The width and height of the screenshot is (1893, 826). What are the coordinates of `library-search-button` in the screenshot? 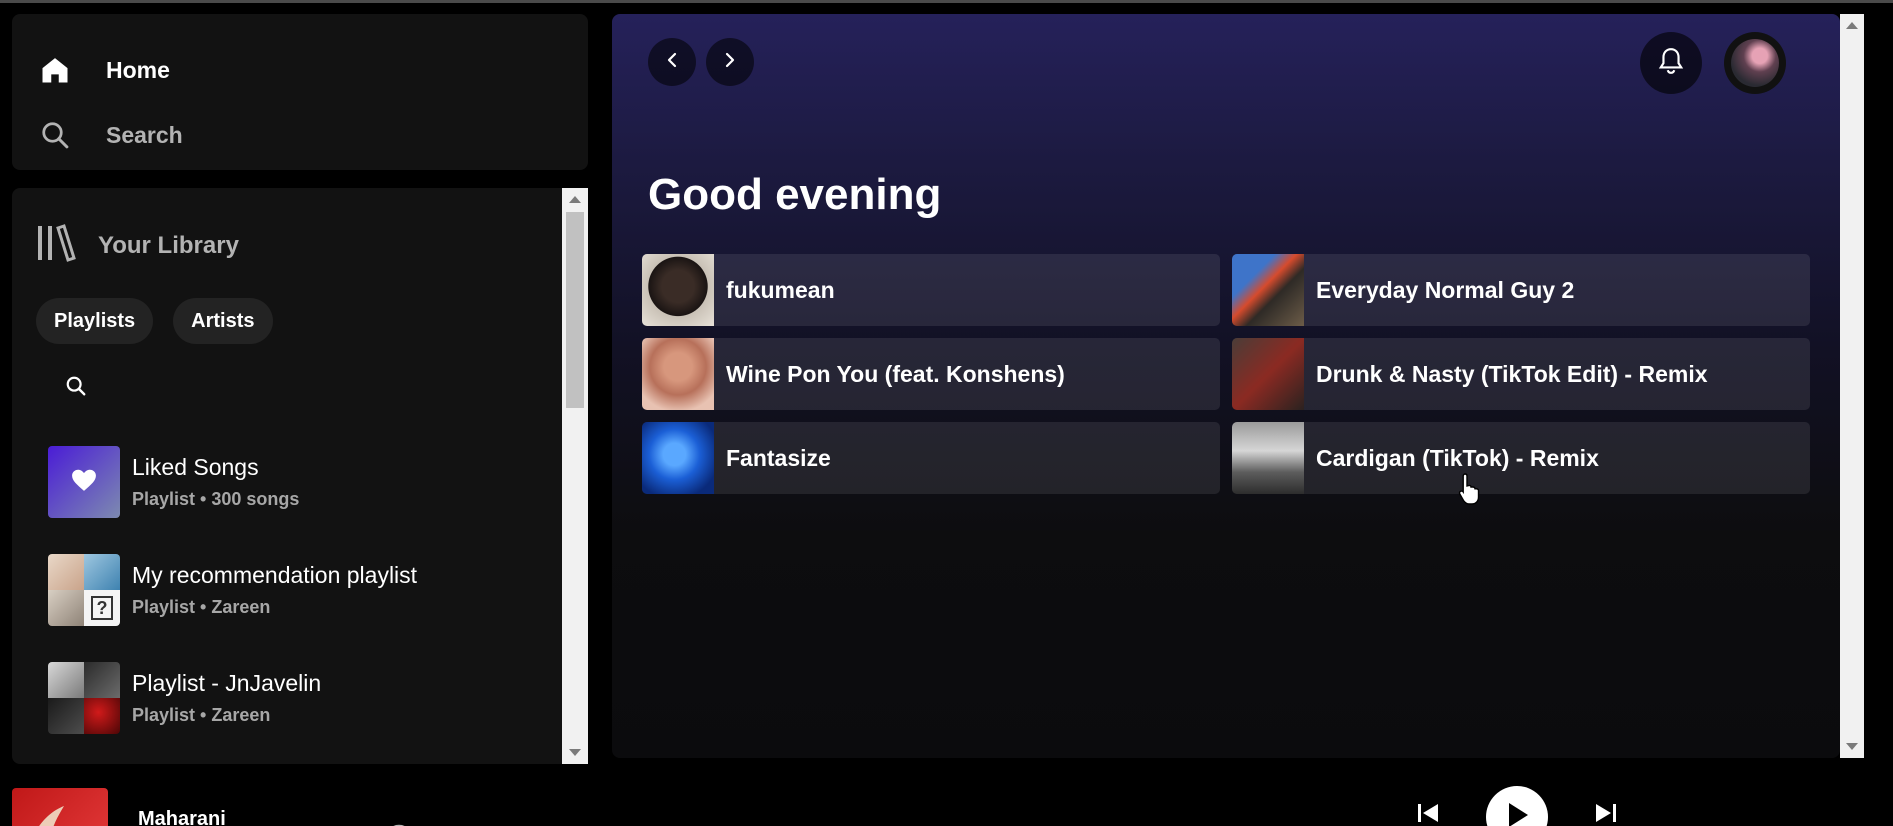 It's located at (76, 388).